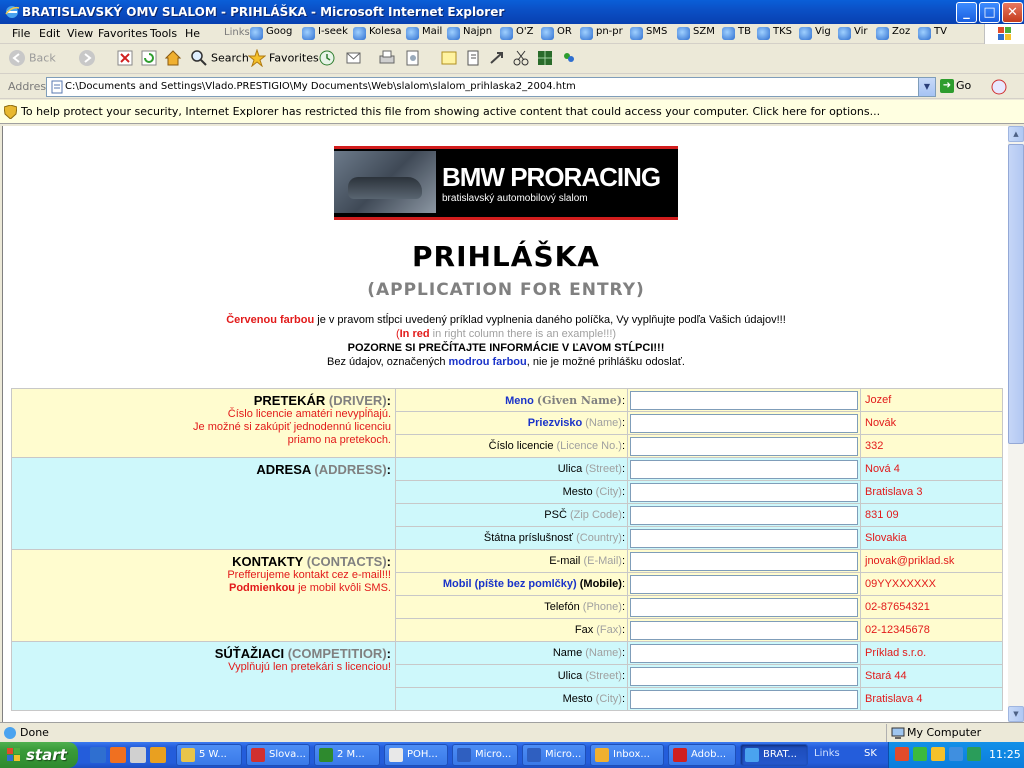 This screenshot has width=1024, height=768. Describe the element at coordinates (98, 755) in the screenshot. I see `quicklaunch-ie-icon` at that location.